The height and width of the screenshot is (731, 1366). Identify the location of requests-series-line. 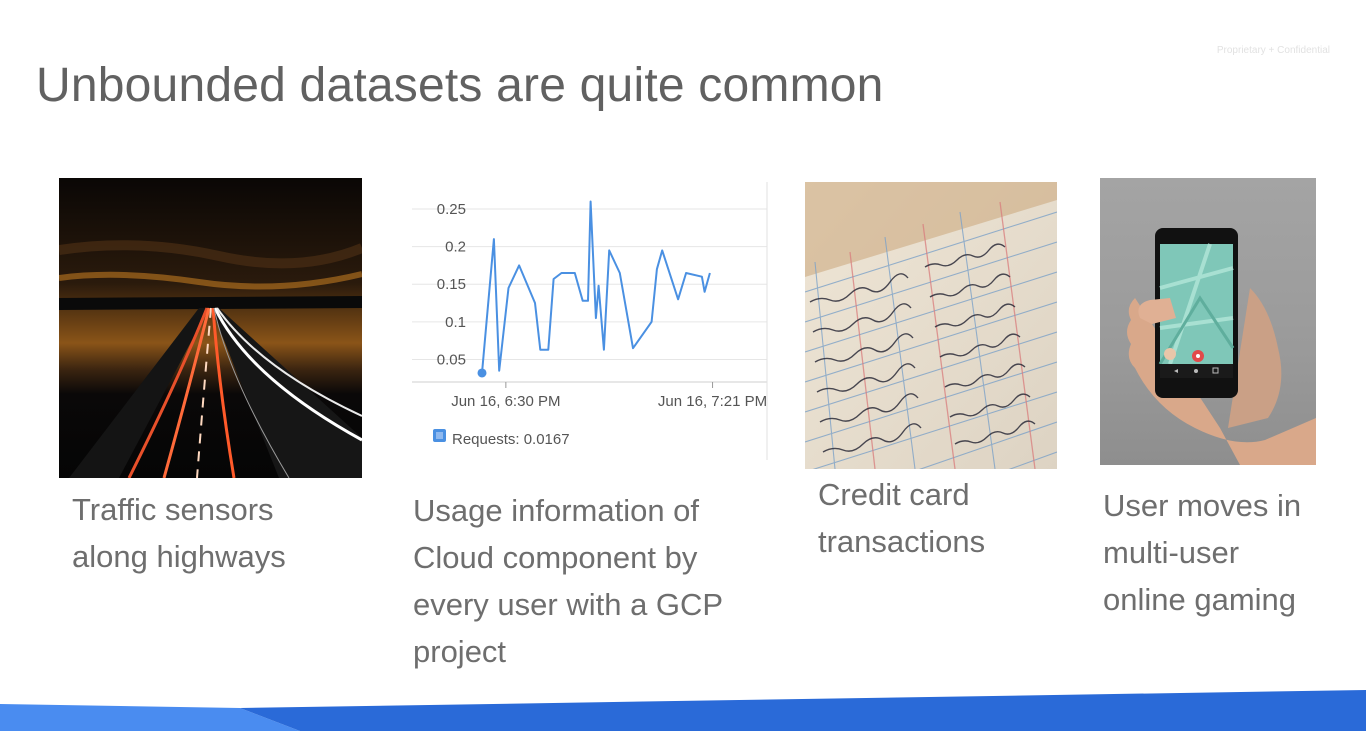
(596, 287).